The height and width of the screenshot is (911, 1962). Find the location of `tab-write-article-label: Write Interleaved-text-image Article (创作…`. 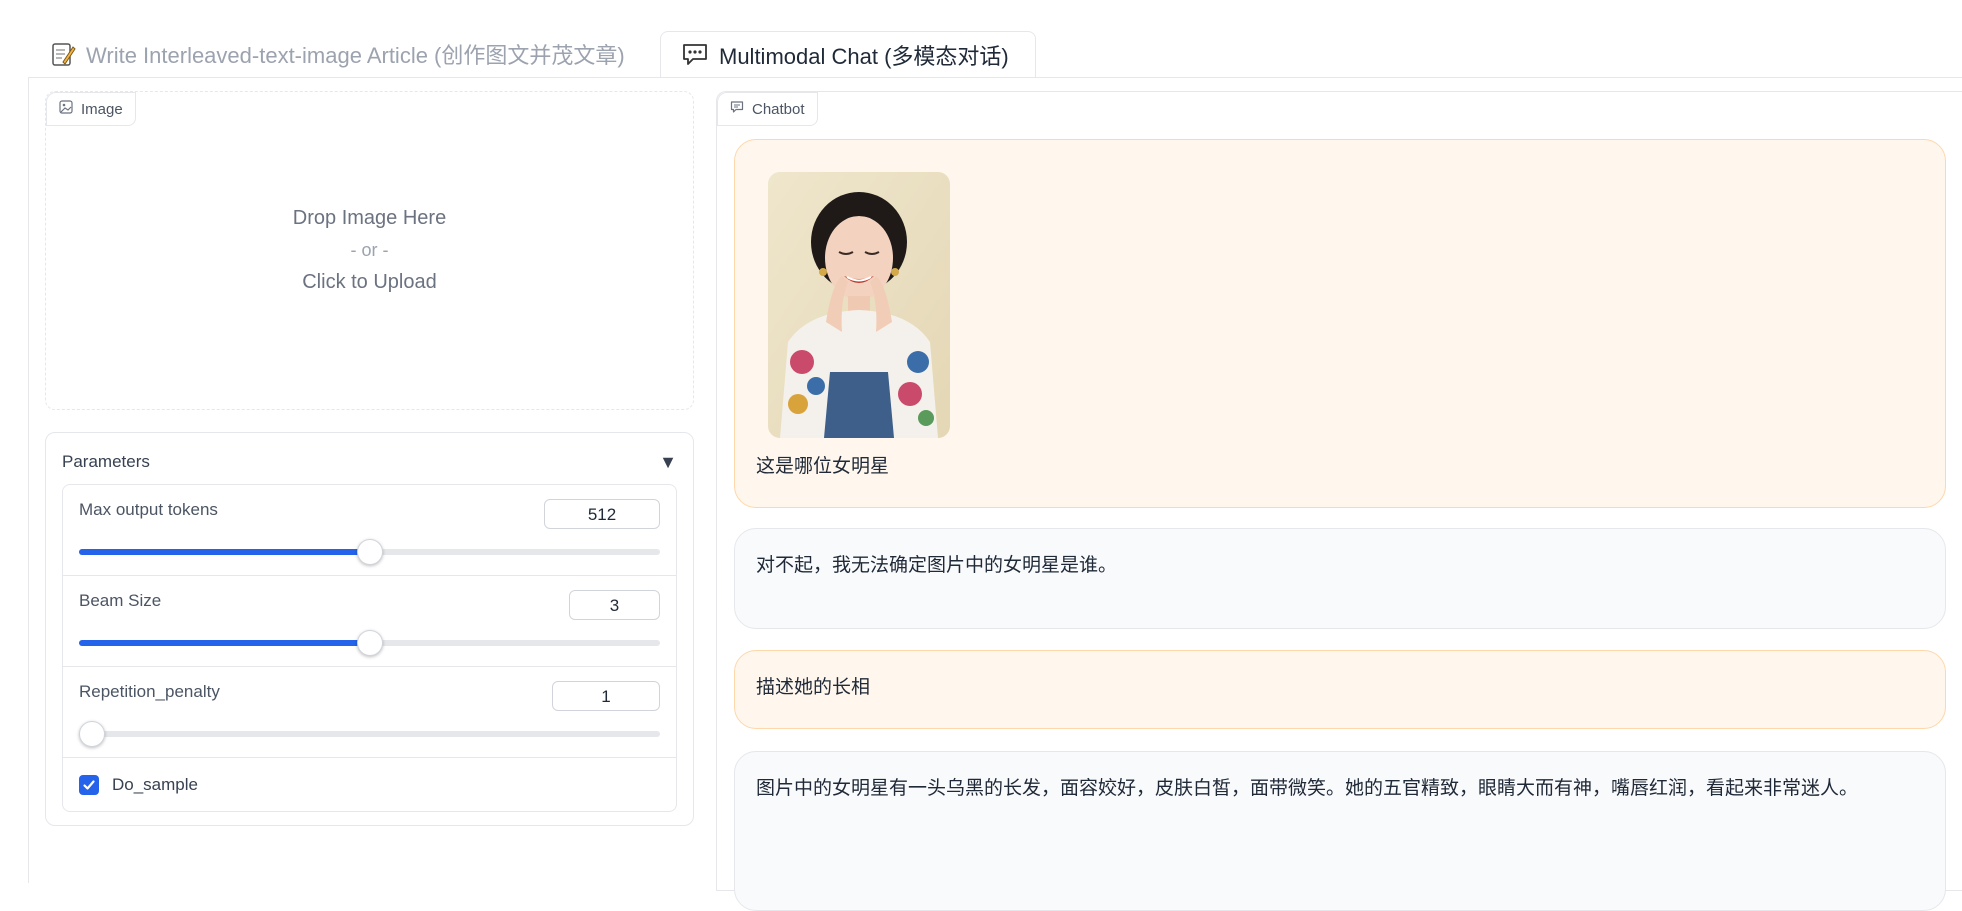

tab-write-article-label: Write Interleaved-text-image Article (创作… is located at coordinates (355, 55).